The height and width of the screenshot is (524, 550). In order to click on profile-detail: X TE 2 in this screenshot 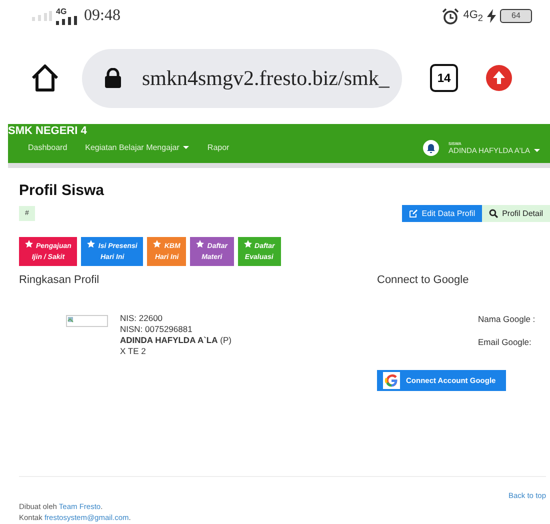, I will do `click(133, 351)`.